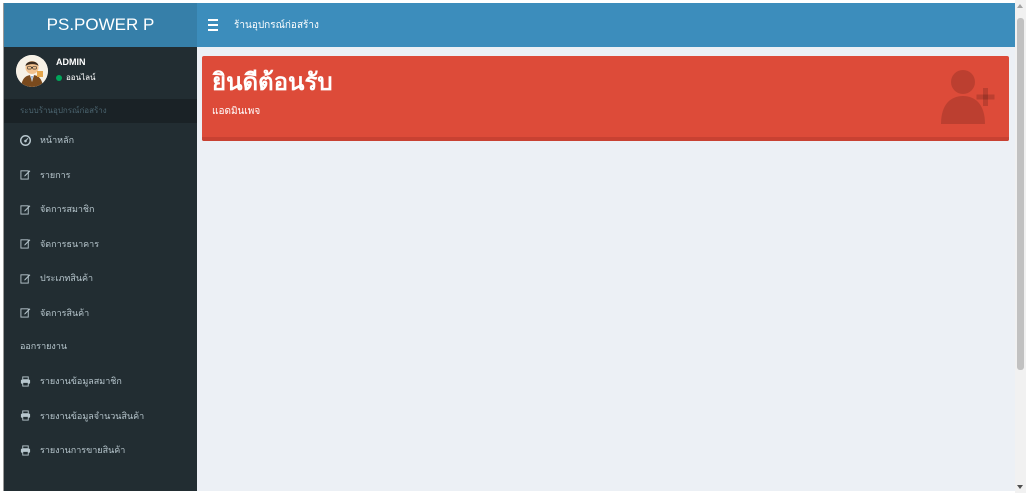 This screenshot has width=1026, height=493. What do you see at coordinates (100, 313) in the screenshot?
I see `sidebar-item-products: จัดการสินค้า` at bounding box center [100, 313].